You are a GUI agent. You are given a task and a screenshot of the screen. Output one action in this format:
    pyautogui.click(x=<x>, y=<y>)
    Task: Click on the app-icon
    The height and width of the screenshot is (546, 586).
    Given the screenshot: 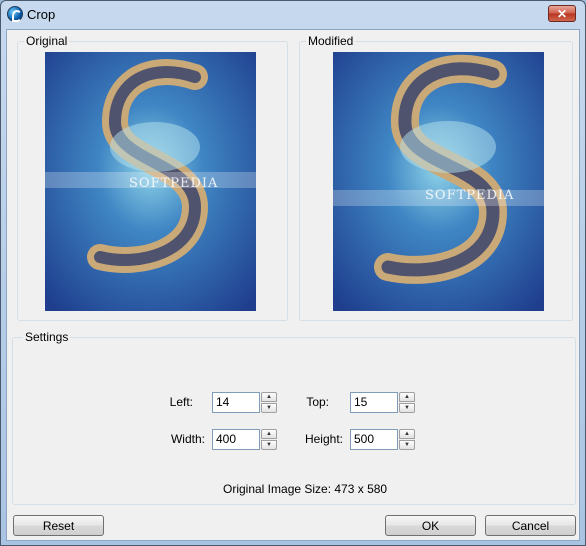 What is the action you would take?
    pyautogui.click(x=15, y=14)
    